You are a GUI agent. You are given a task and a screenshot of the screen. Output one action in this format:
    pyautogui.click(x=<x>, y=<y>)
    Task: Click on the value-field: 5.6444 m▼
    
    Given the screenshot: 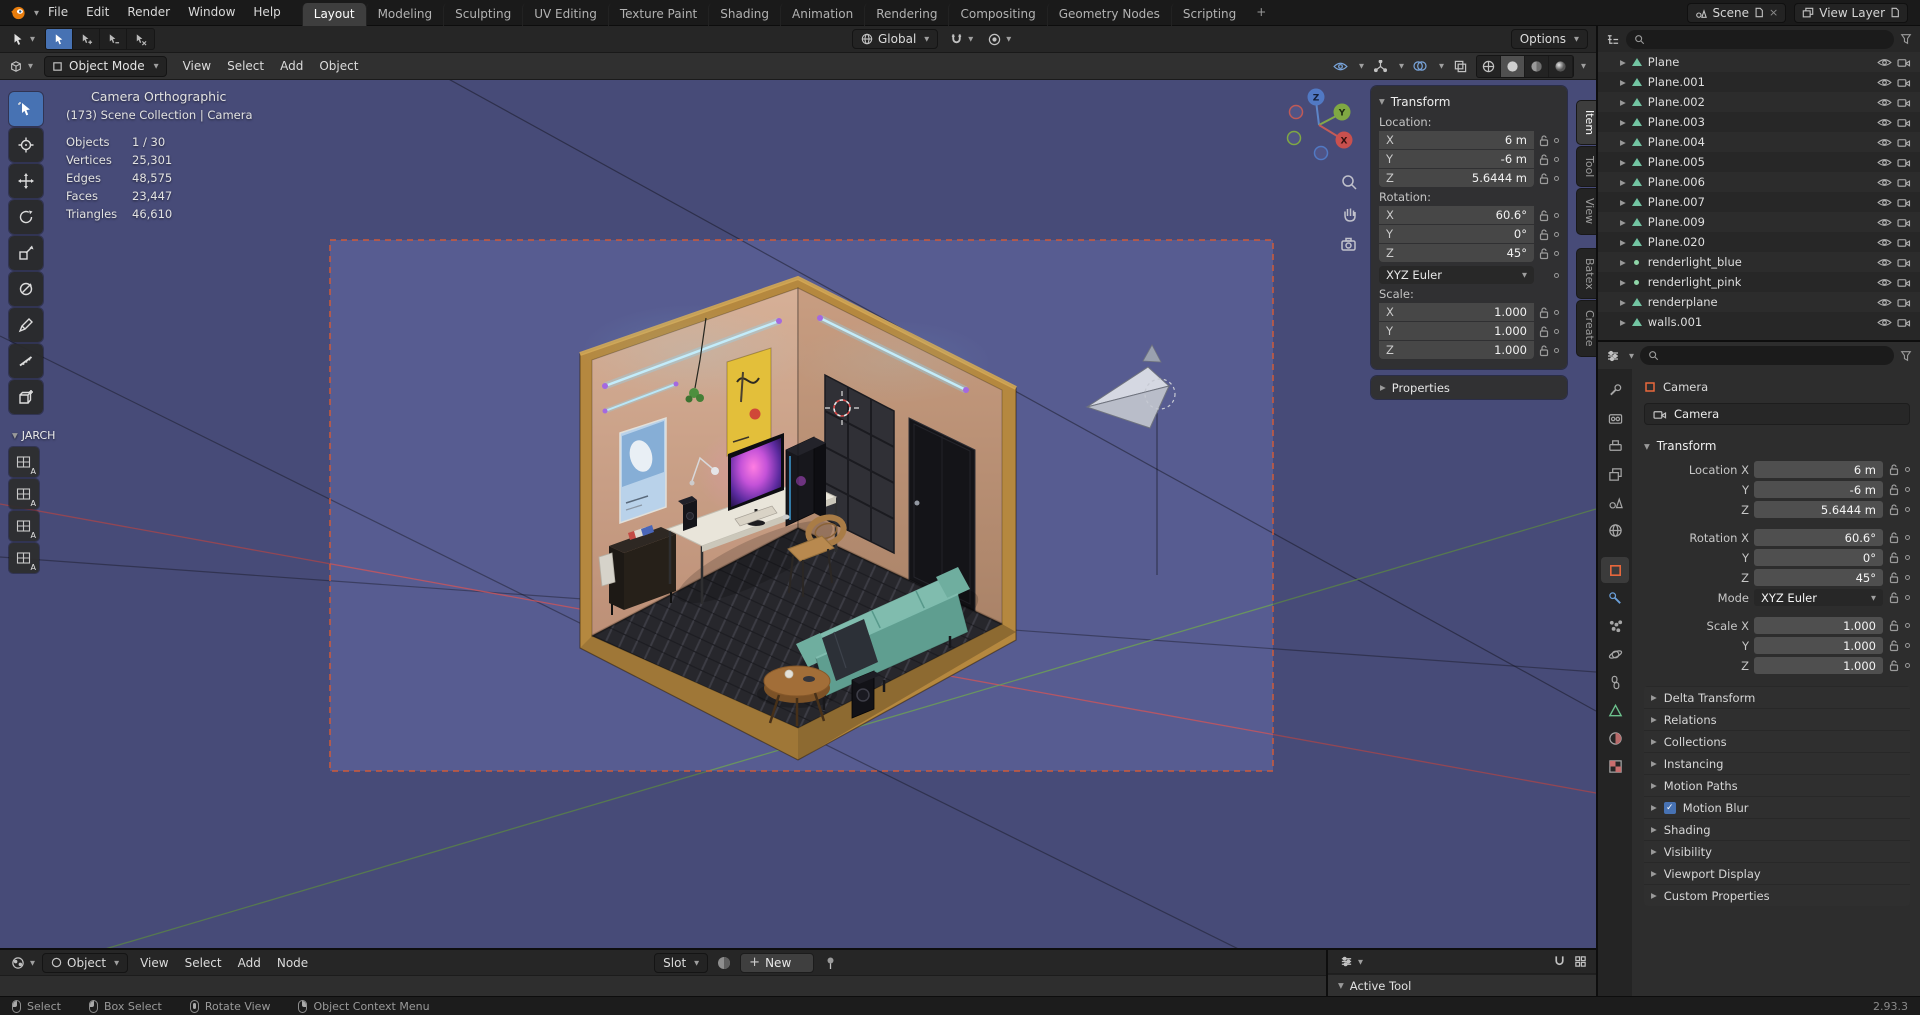 What is the action you would take?
    pyautogui.click(x=1818, y=509)
    